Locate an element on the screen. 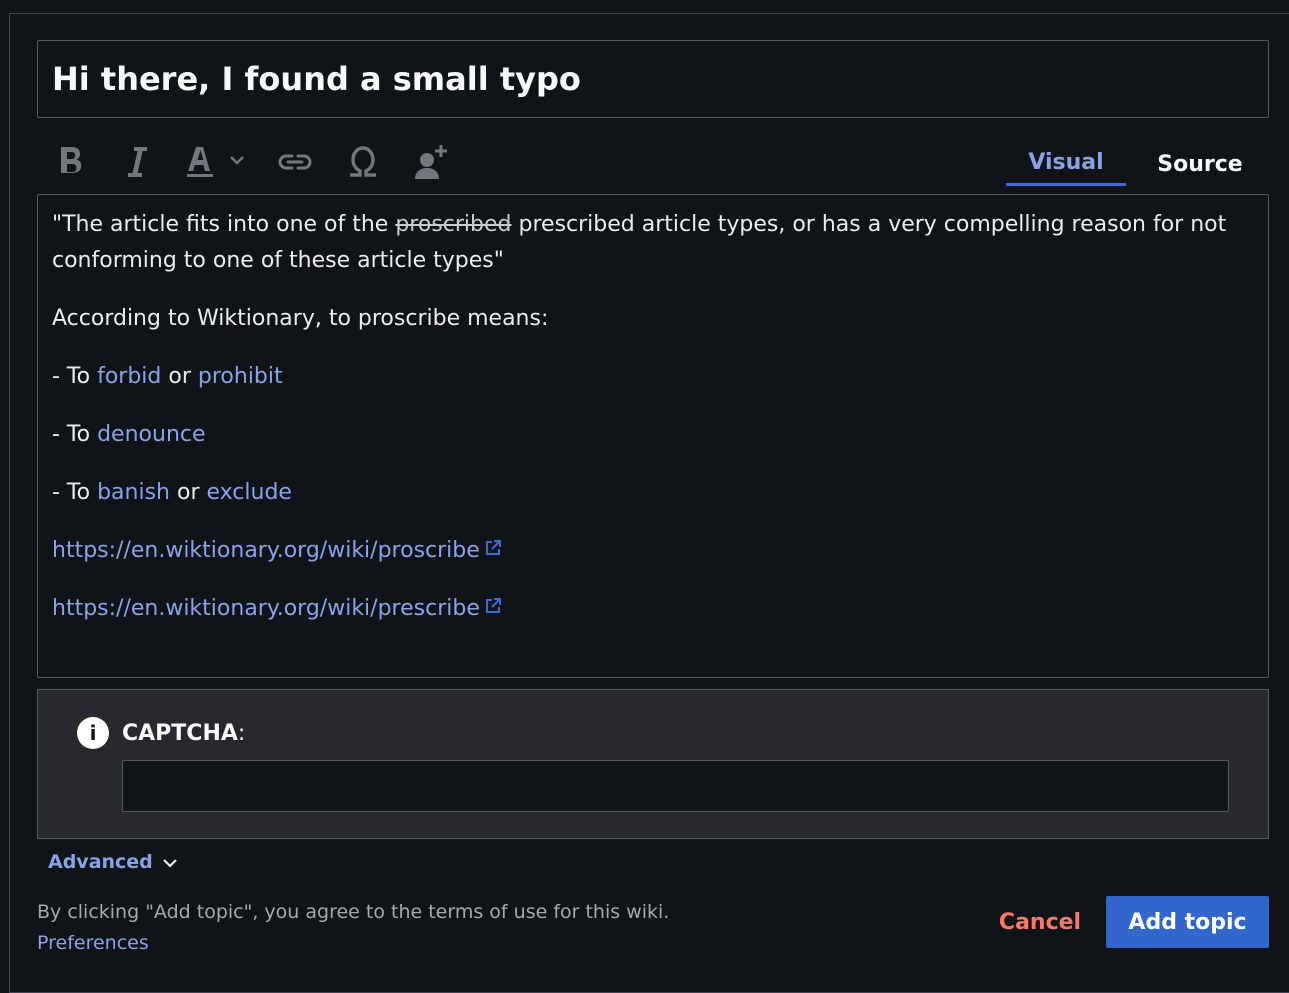  list-item: - To denounce is located at coordinates (129, 434).